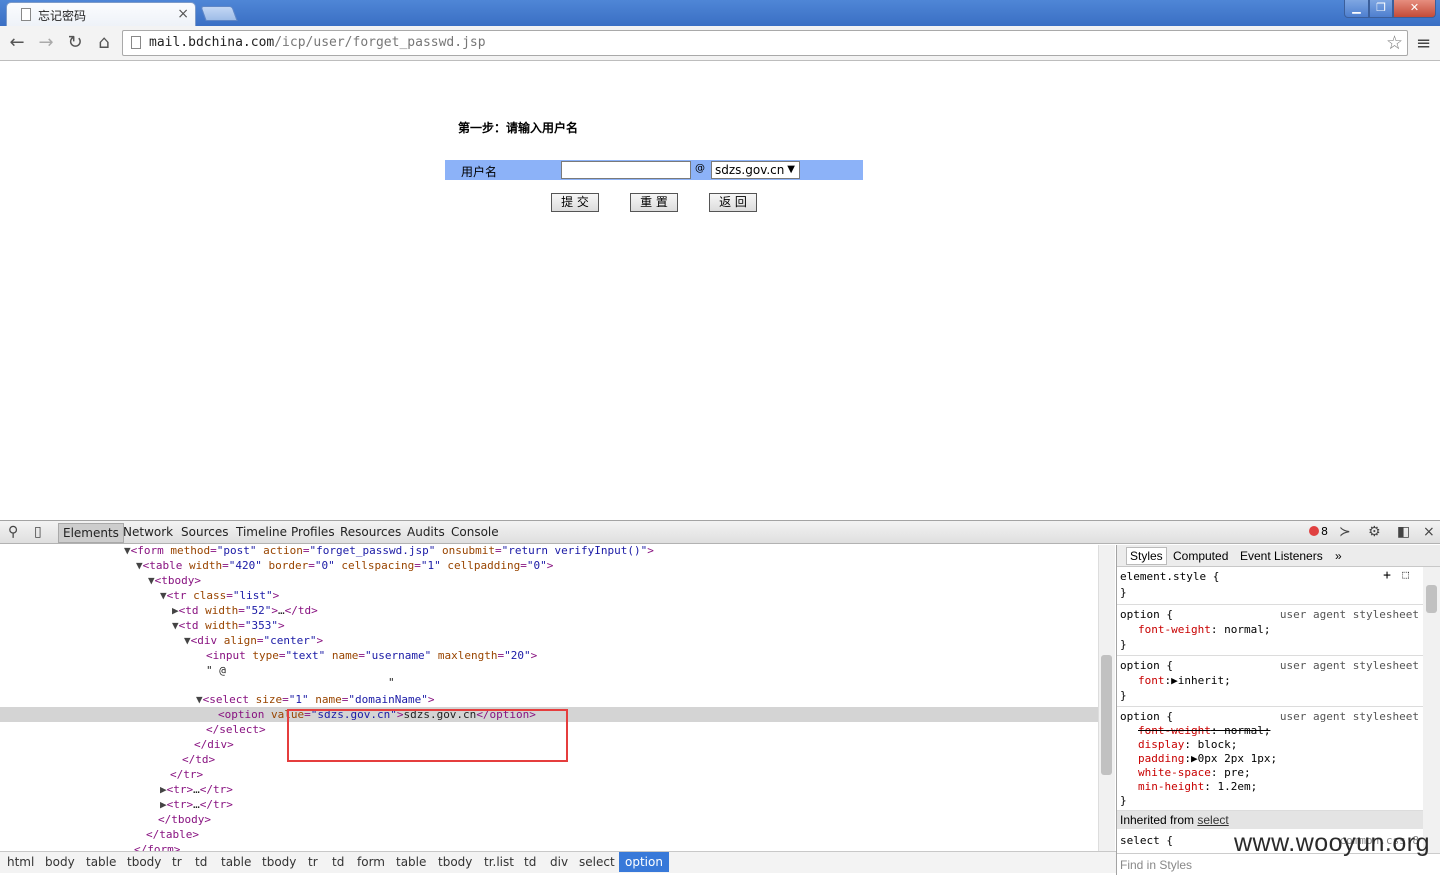  Describe the element at coordinates (26, 14) in the screenshot. I see `page-icon` at that location.